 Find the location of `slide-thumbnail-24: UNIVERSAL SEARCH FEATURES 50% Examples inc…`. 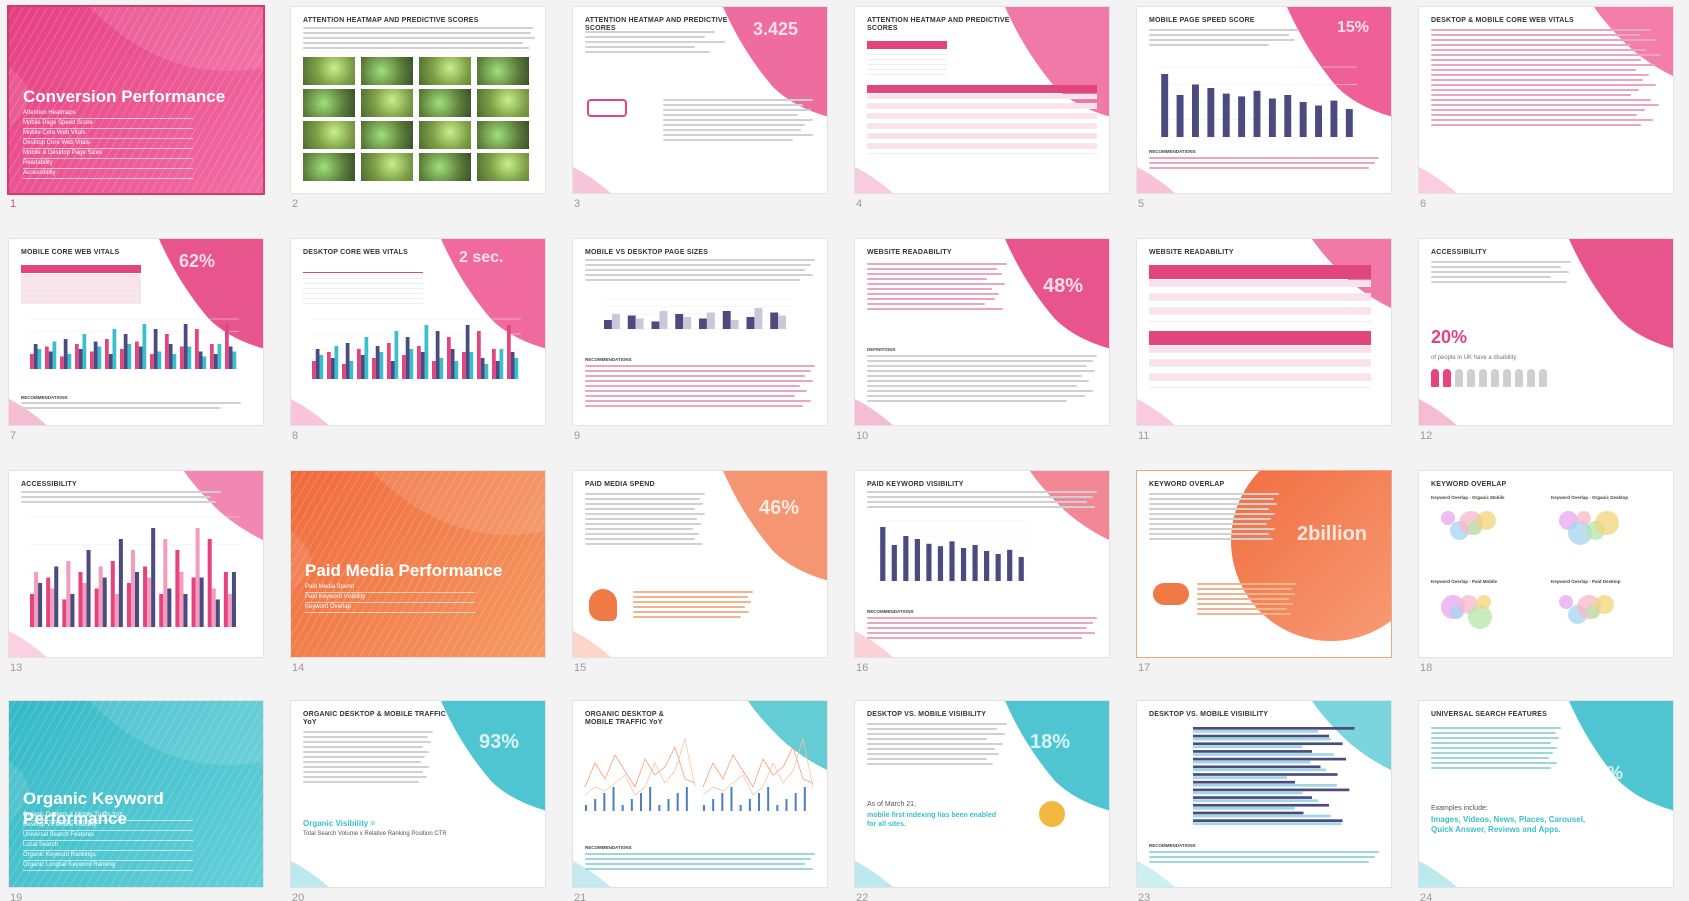

slide-thumbnail-24: UNIVERSAL SEARCH FEATURES 50% Examples inc… is located at coordinates (1546, 800).